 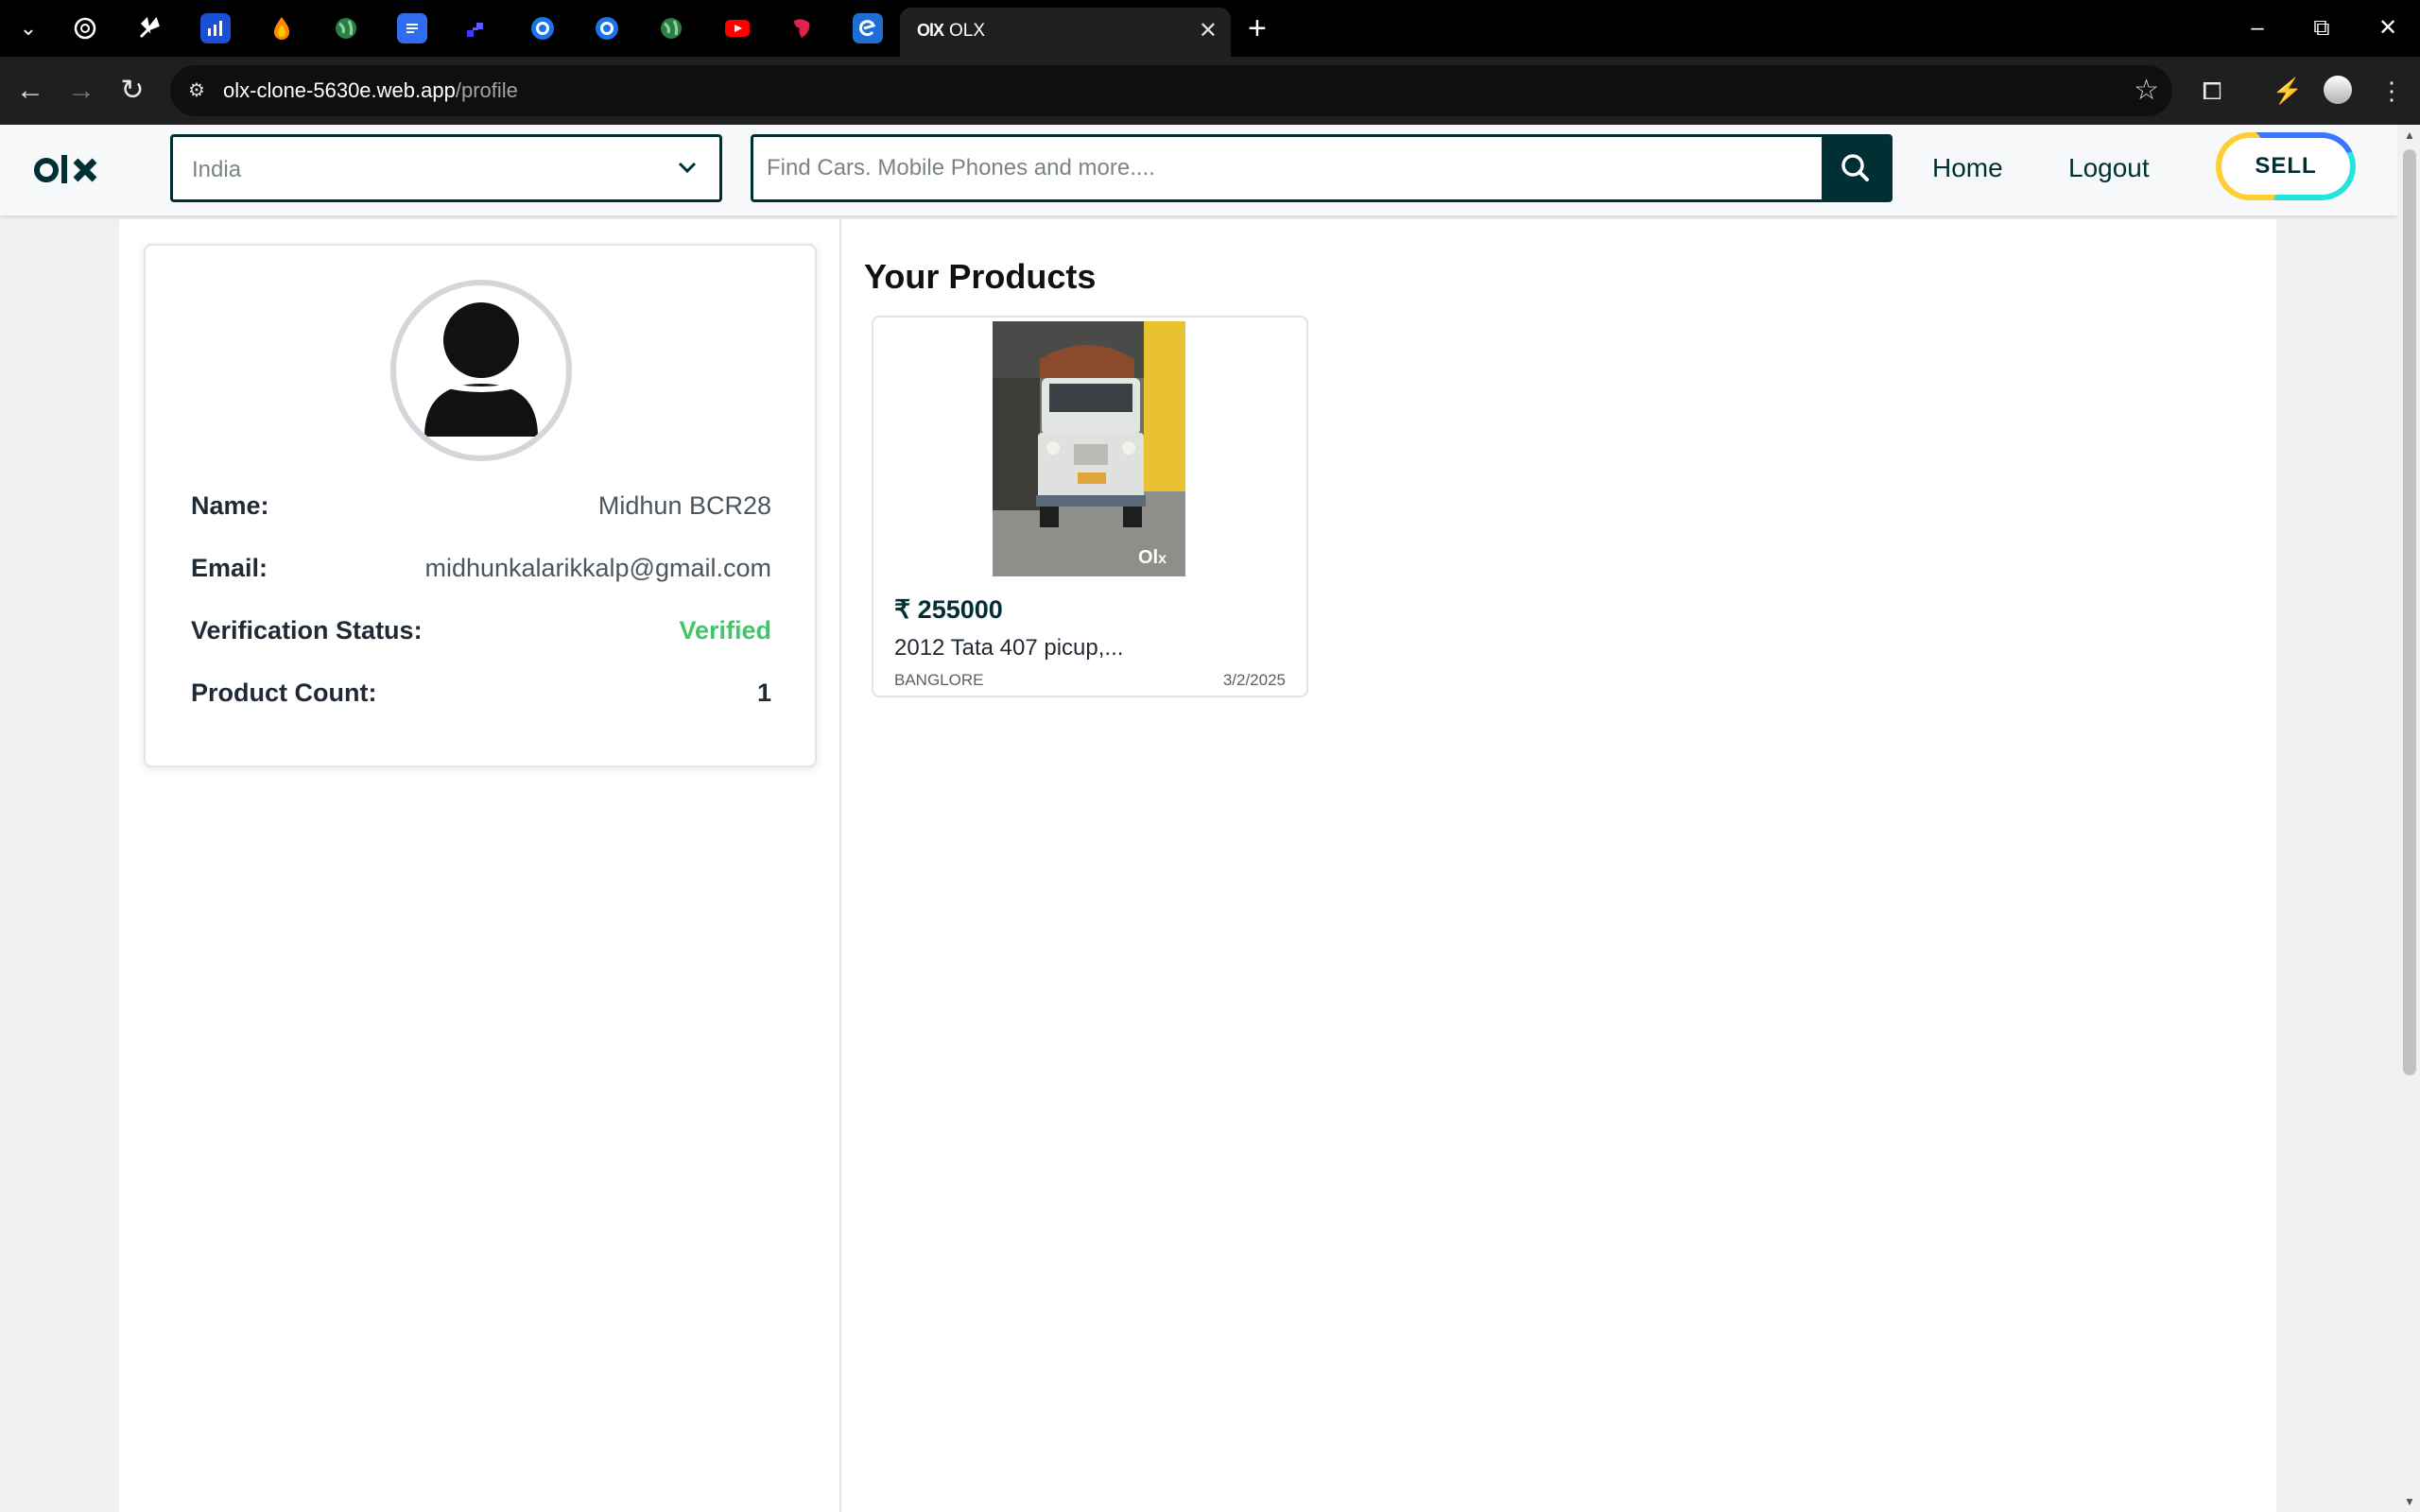 I want to click on svg-text: Olx, so click(x=1153, y=557).